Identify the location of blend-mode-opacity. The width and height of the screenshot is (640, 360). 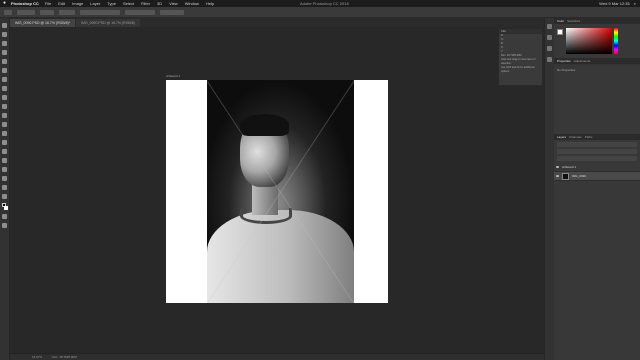
(597, 151).